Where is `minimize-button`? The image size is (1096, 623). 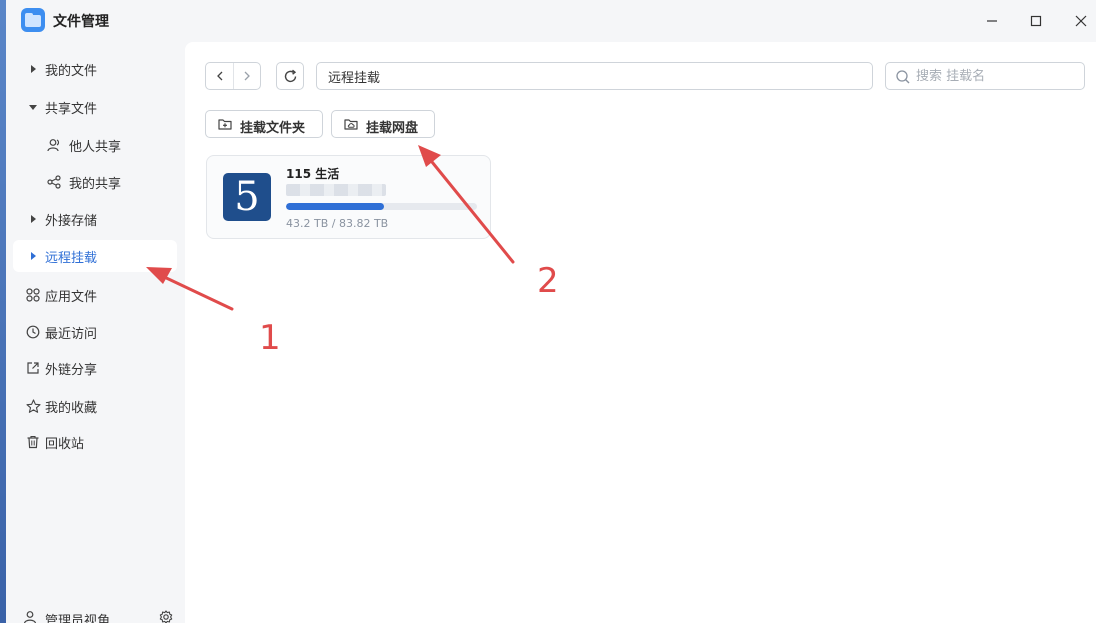 minimize-button is located at coordinates (992, 21).